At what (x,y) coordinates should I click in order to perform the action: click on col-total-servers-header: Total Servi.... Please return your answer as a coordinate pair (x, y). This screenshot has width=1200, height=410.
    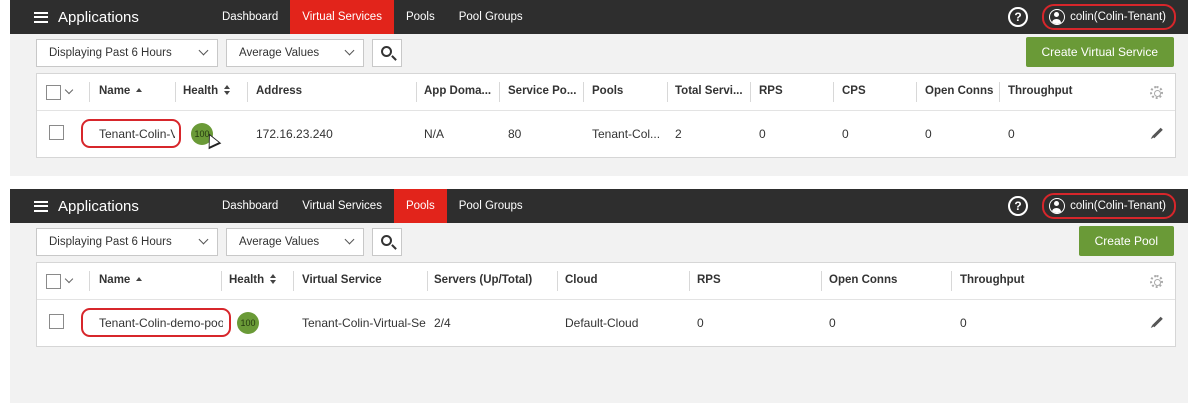
    Looking at the image, I should click on (709, 91).